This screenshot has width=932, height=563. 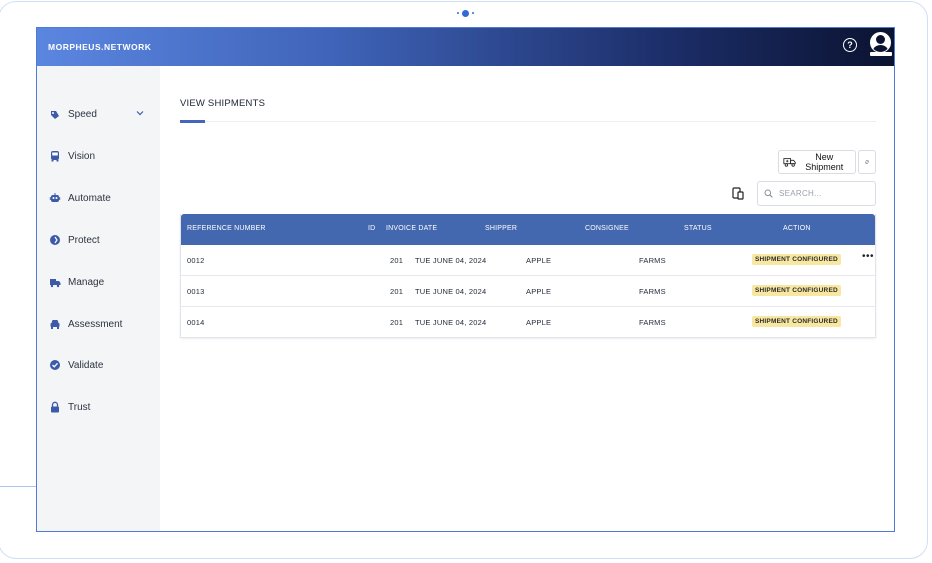 What do you see at coordinates (411, 228) in the screenshot?
I see `column-header-invoice-date: INVOICE DATE` at bounding box center [411, 228].